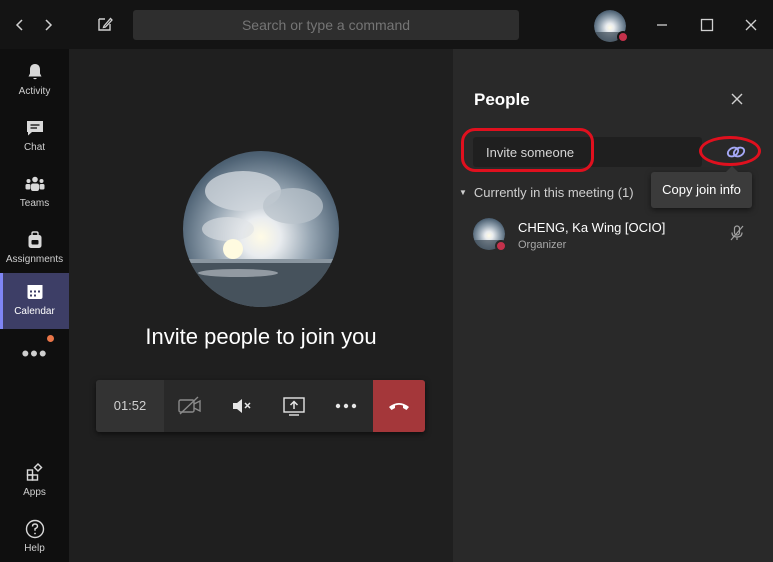 Image resolution: width=773 pixels, height=562 pixels. Describe the element at coordinates (34, 301) in the screenshot. I see `rail-item-calendar: Calendar` at that location.